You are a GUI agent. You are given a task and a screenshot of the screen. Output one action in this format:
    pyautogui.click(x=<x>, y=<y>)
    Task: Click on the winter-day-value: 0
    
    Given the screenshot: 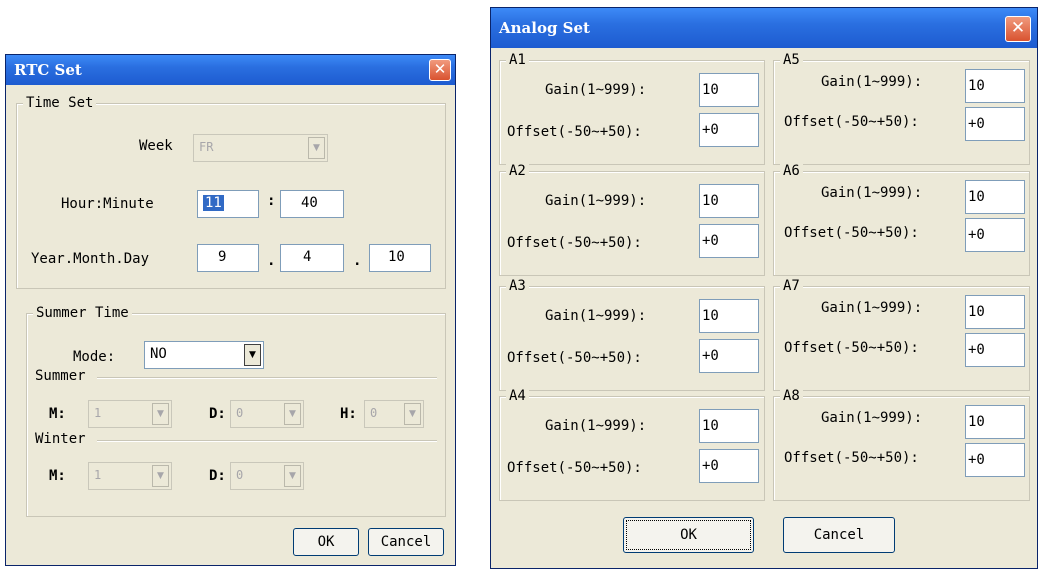 What is the action you would take?
    pyautogui.click(x=240, y=475)
    